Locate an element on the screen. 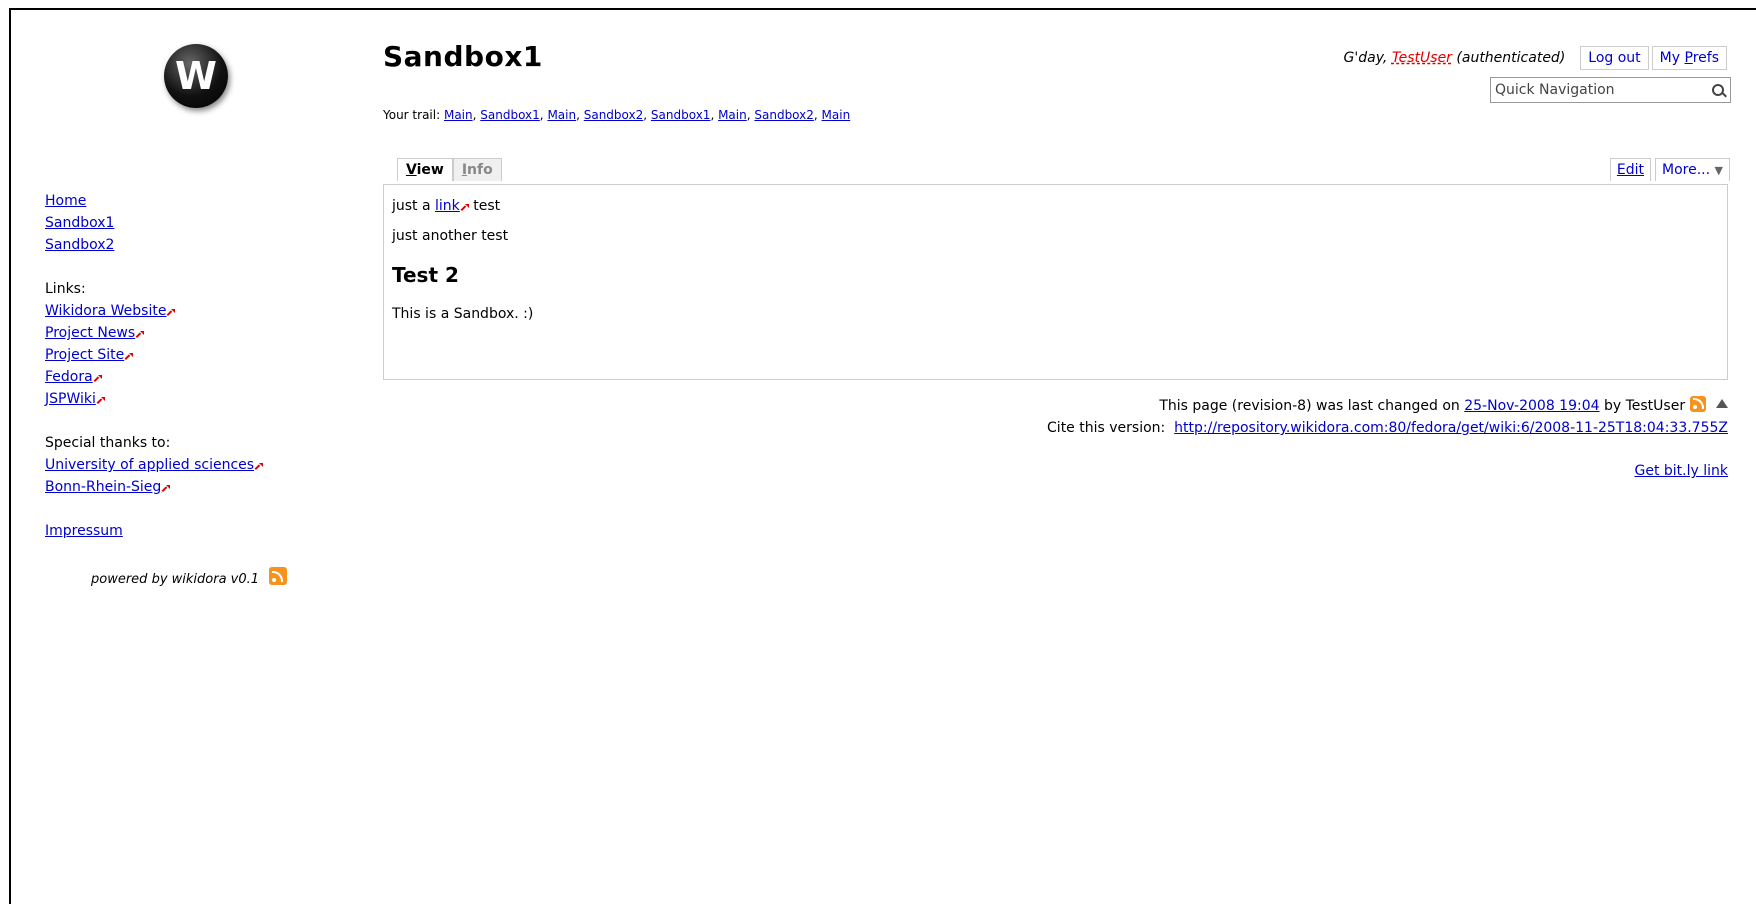 The image size is (1756, 904). chevron-down-icon: ▼ is located at coordinates (1718, 170).